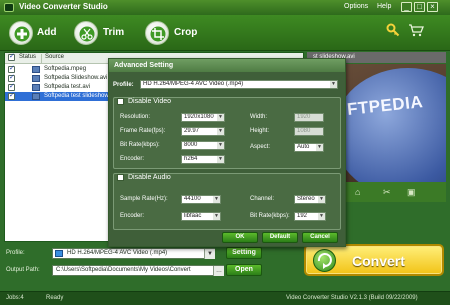  What do you see at coordinates (309, 147) in the screenshot?
I see `aspect-select: Auto ▼` at bounding box center [309, 147].